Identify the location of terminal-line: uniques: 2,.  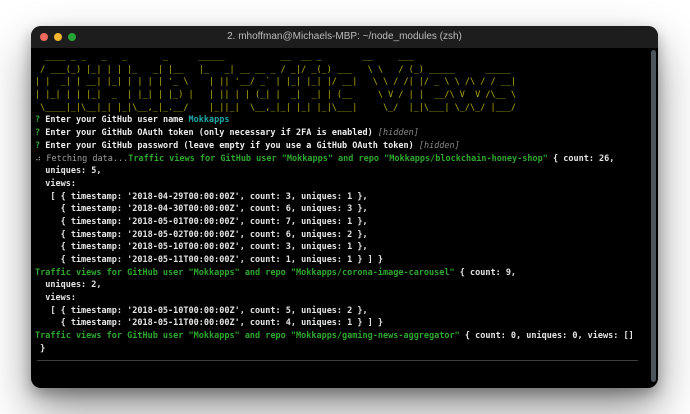
(344, 285).